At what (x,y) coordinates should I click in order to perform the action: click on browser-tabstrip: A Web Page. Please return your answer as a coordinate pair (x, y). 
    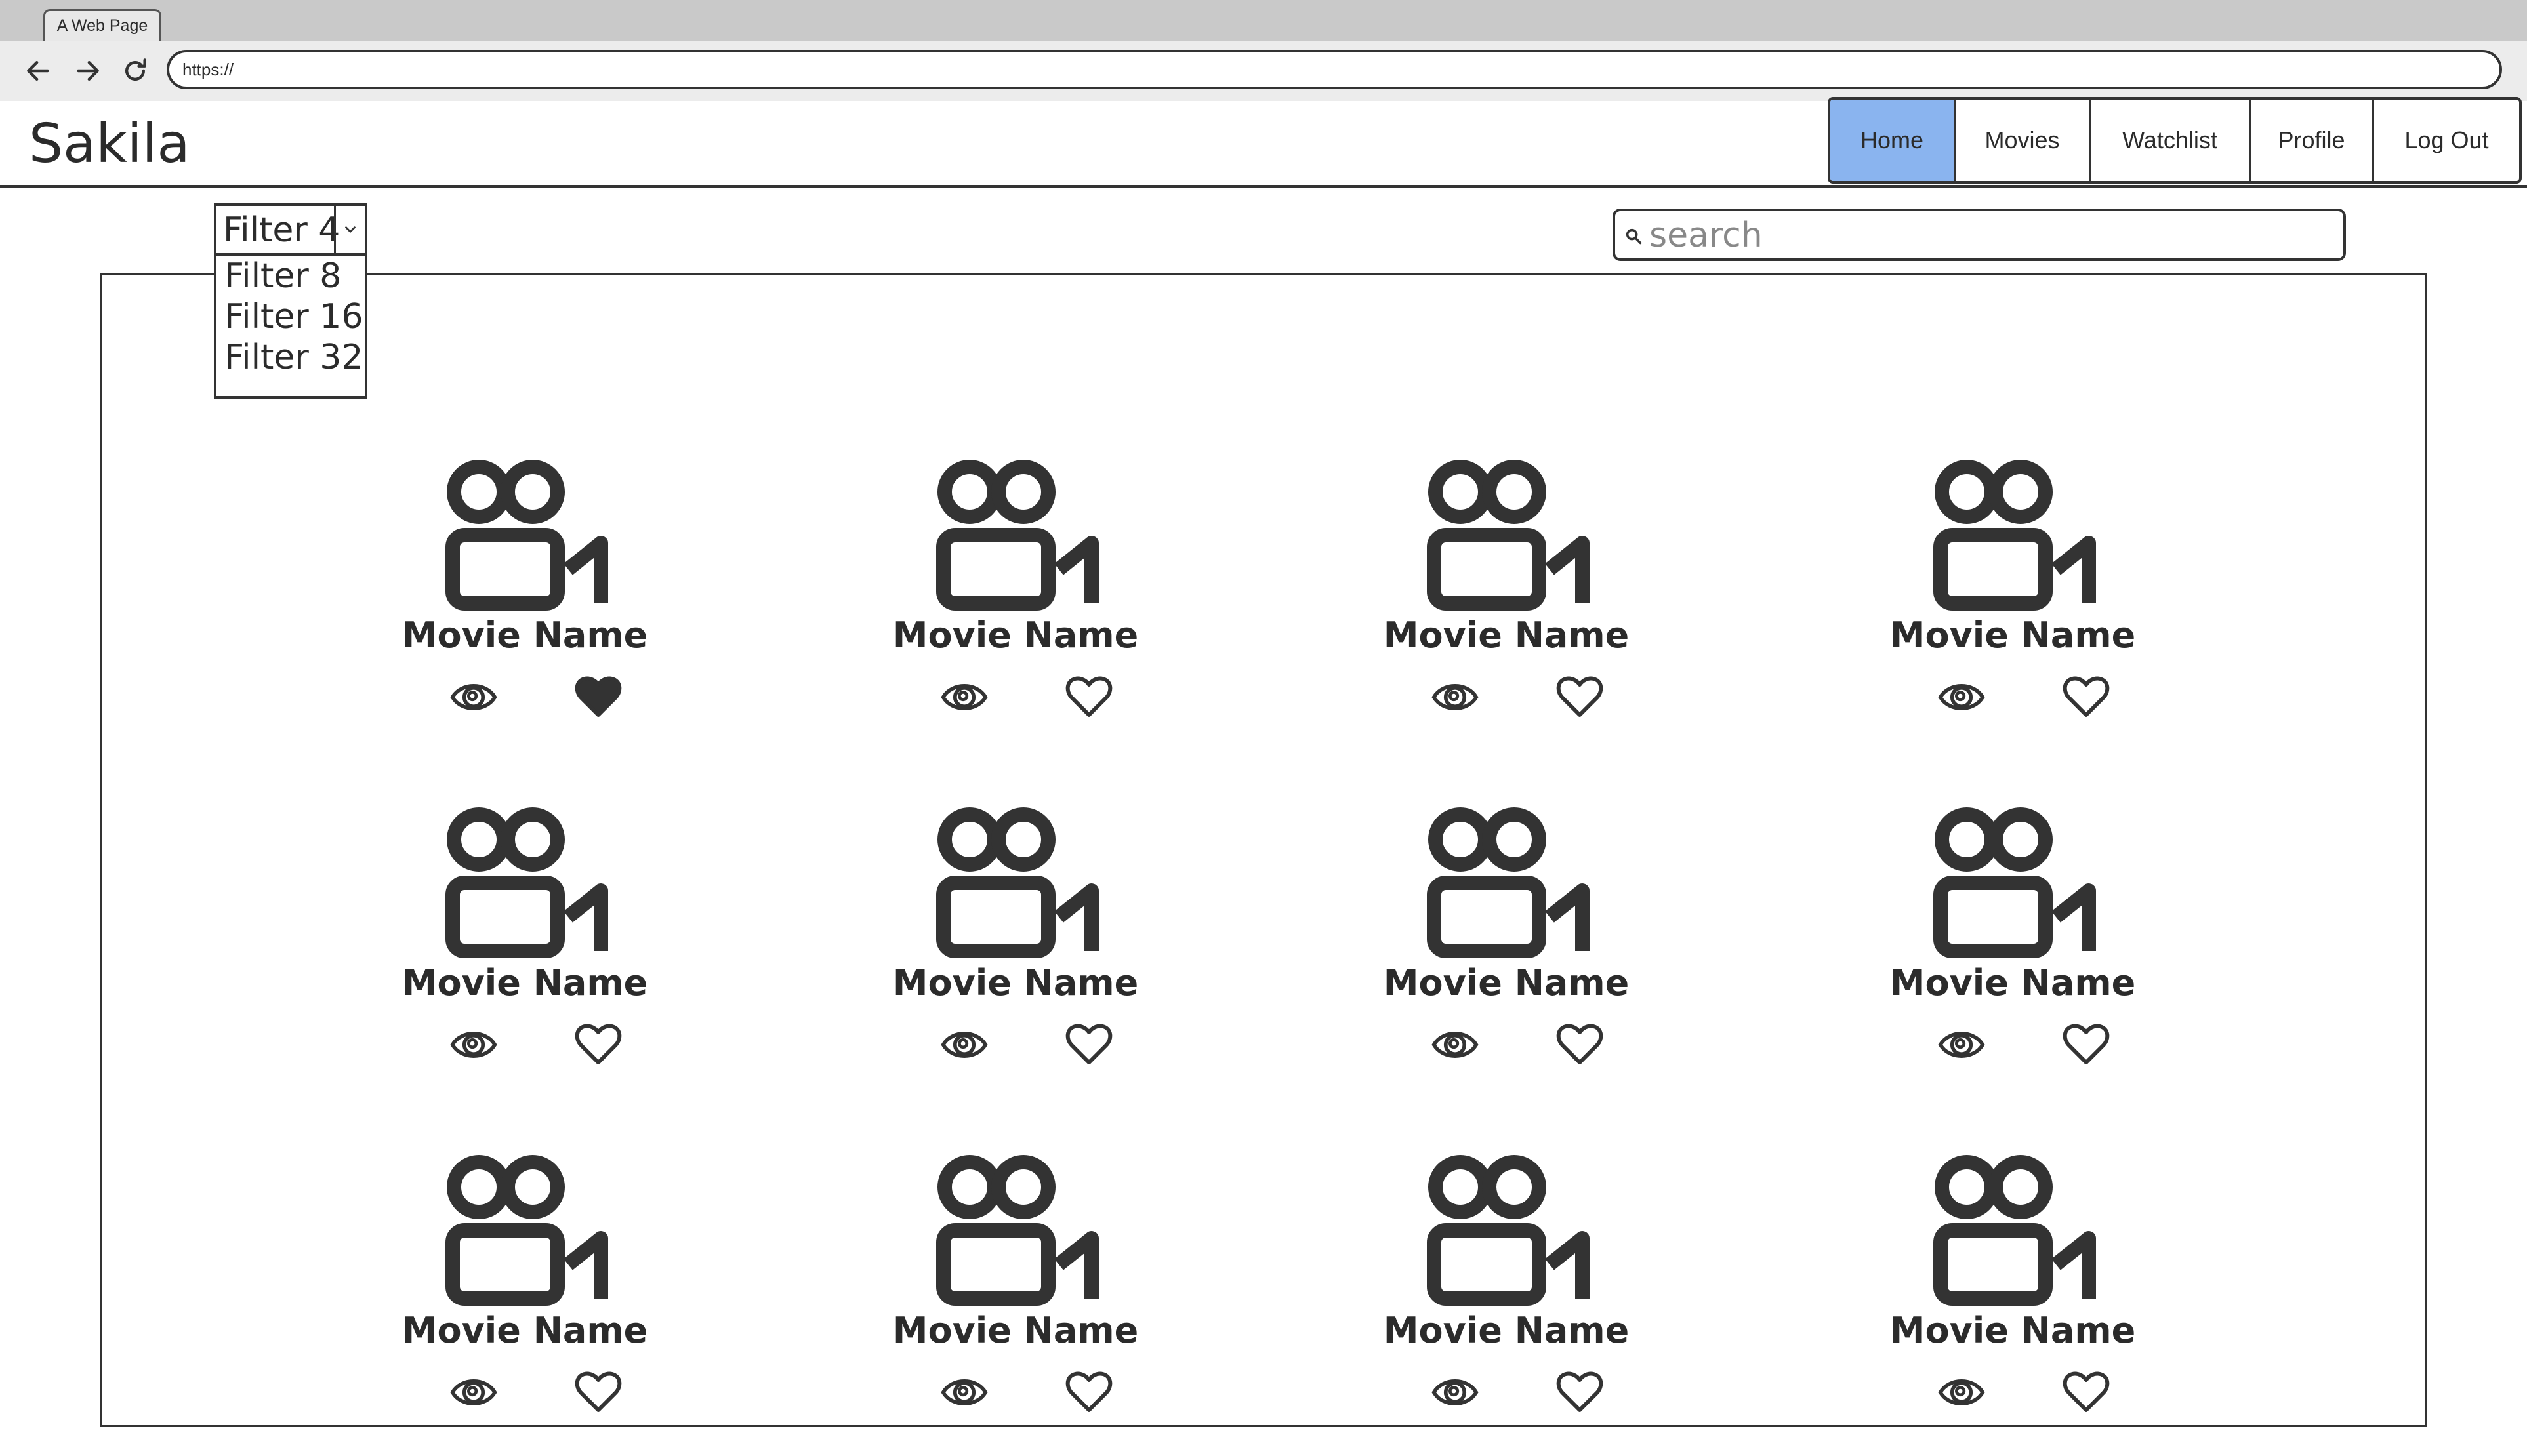
    Looking at the image, I should click on (1263, 21).